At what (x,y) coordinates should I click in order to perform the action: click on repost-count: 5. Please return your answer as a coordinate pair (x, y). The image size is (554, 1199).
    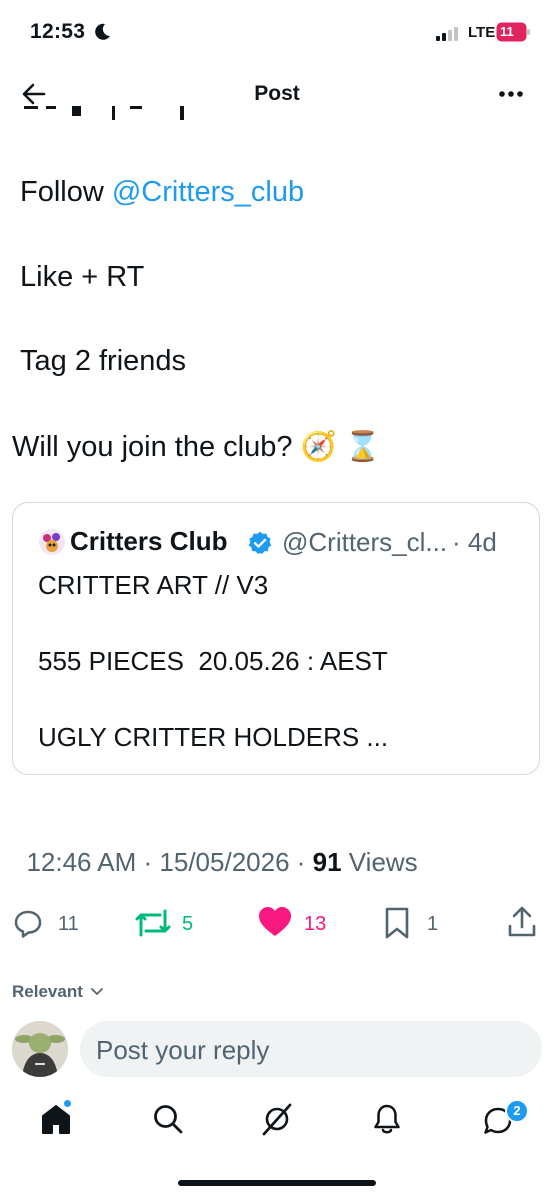
    Looking at the image, I should click on (188, 924).